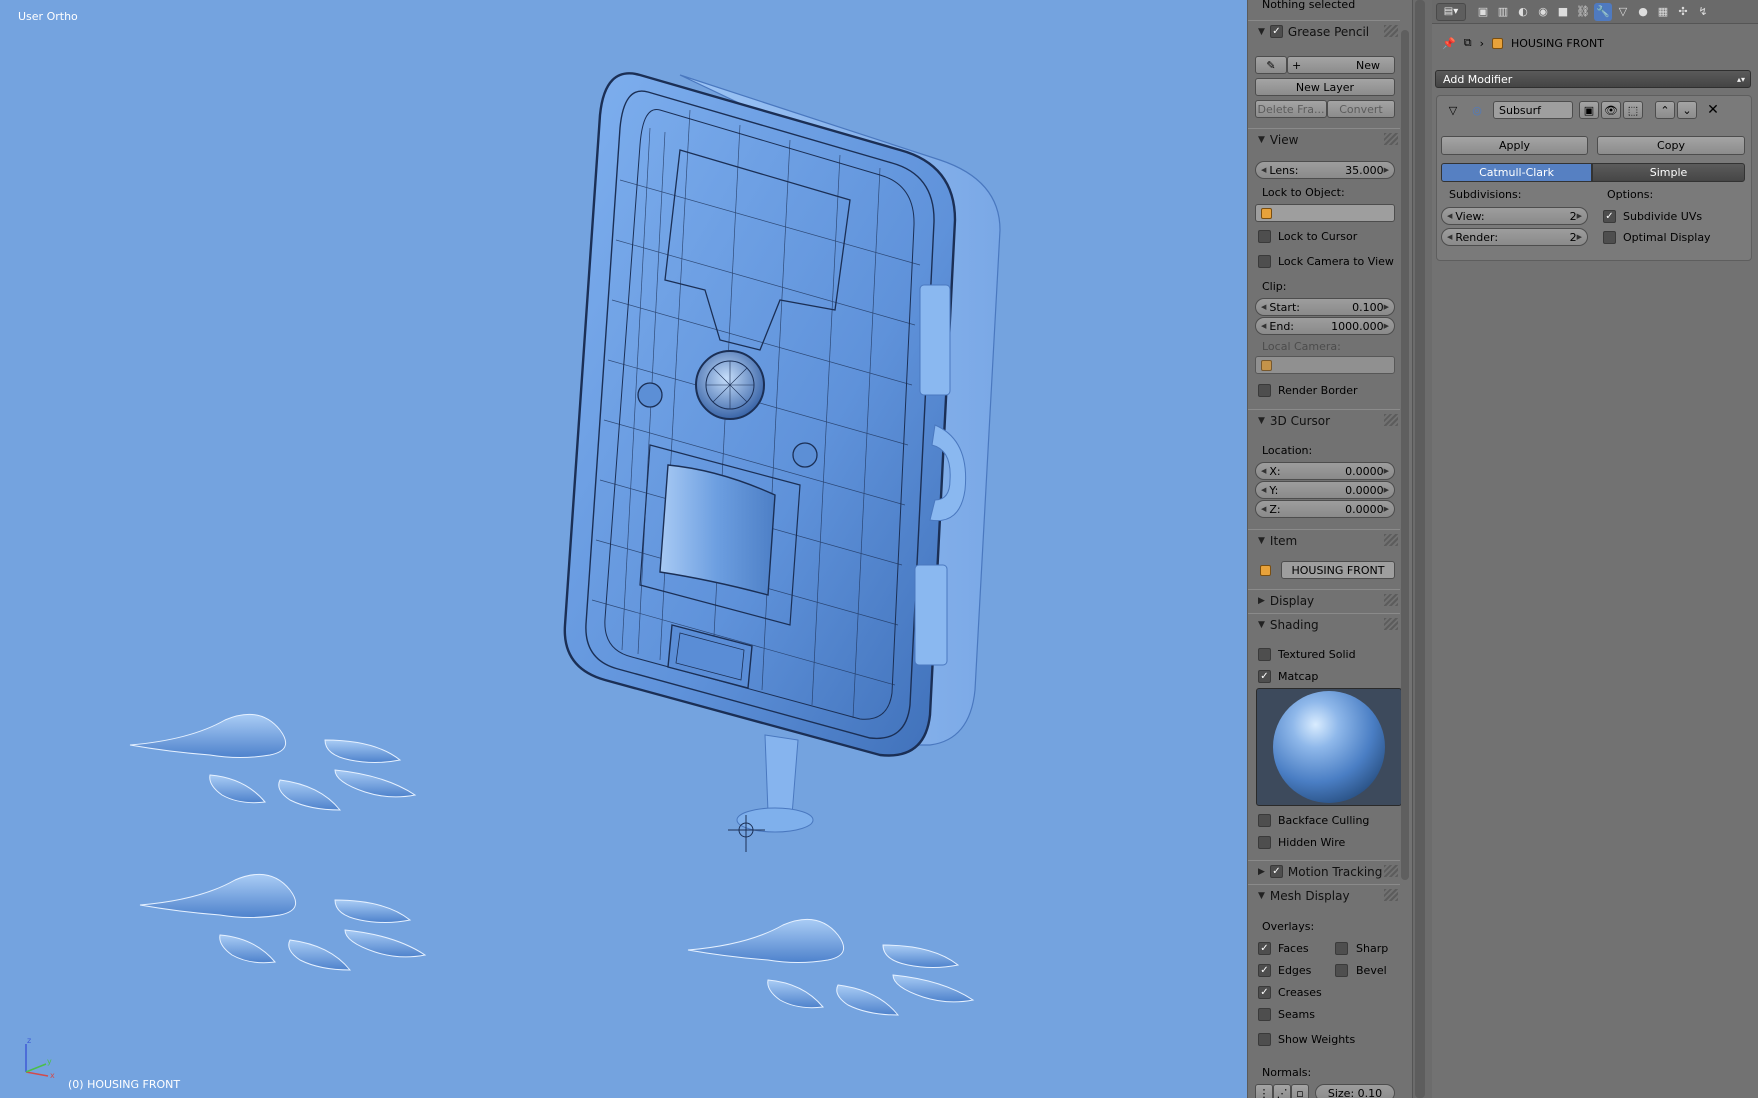  I want to click on split-normals-icon: ⋰, so click(1282, 1091).